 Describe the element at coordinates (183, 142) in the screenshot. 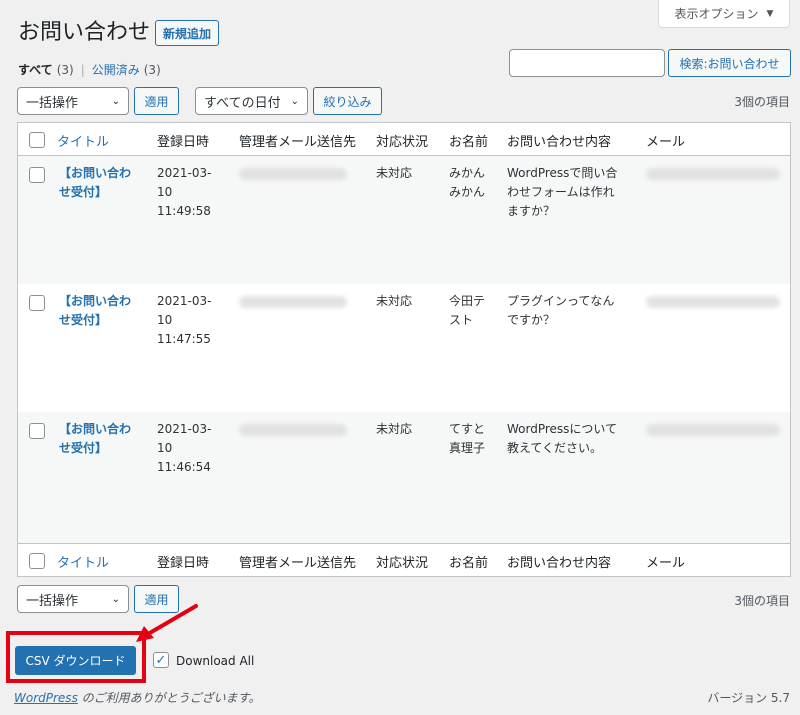

I see `column-date: 登録日時` at that location.